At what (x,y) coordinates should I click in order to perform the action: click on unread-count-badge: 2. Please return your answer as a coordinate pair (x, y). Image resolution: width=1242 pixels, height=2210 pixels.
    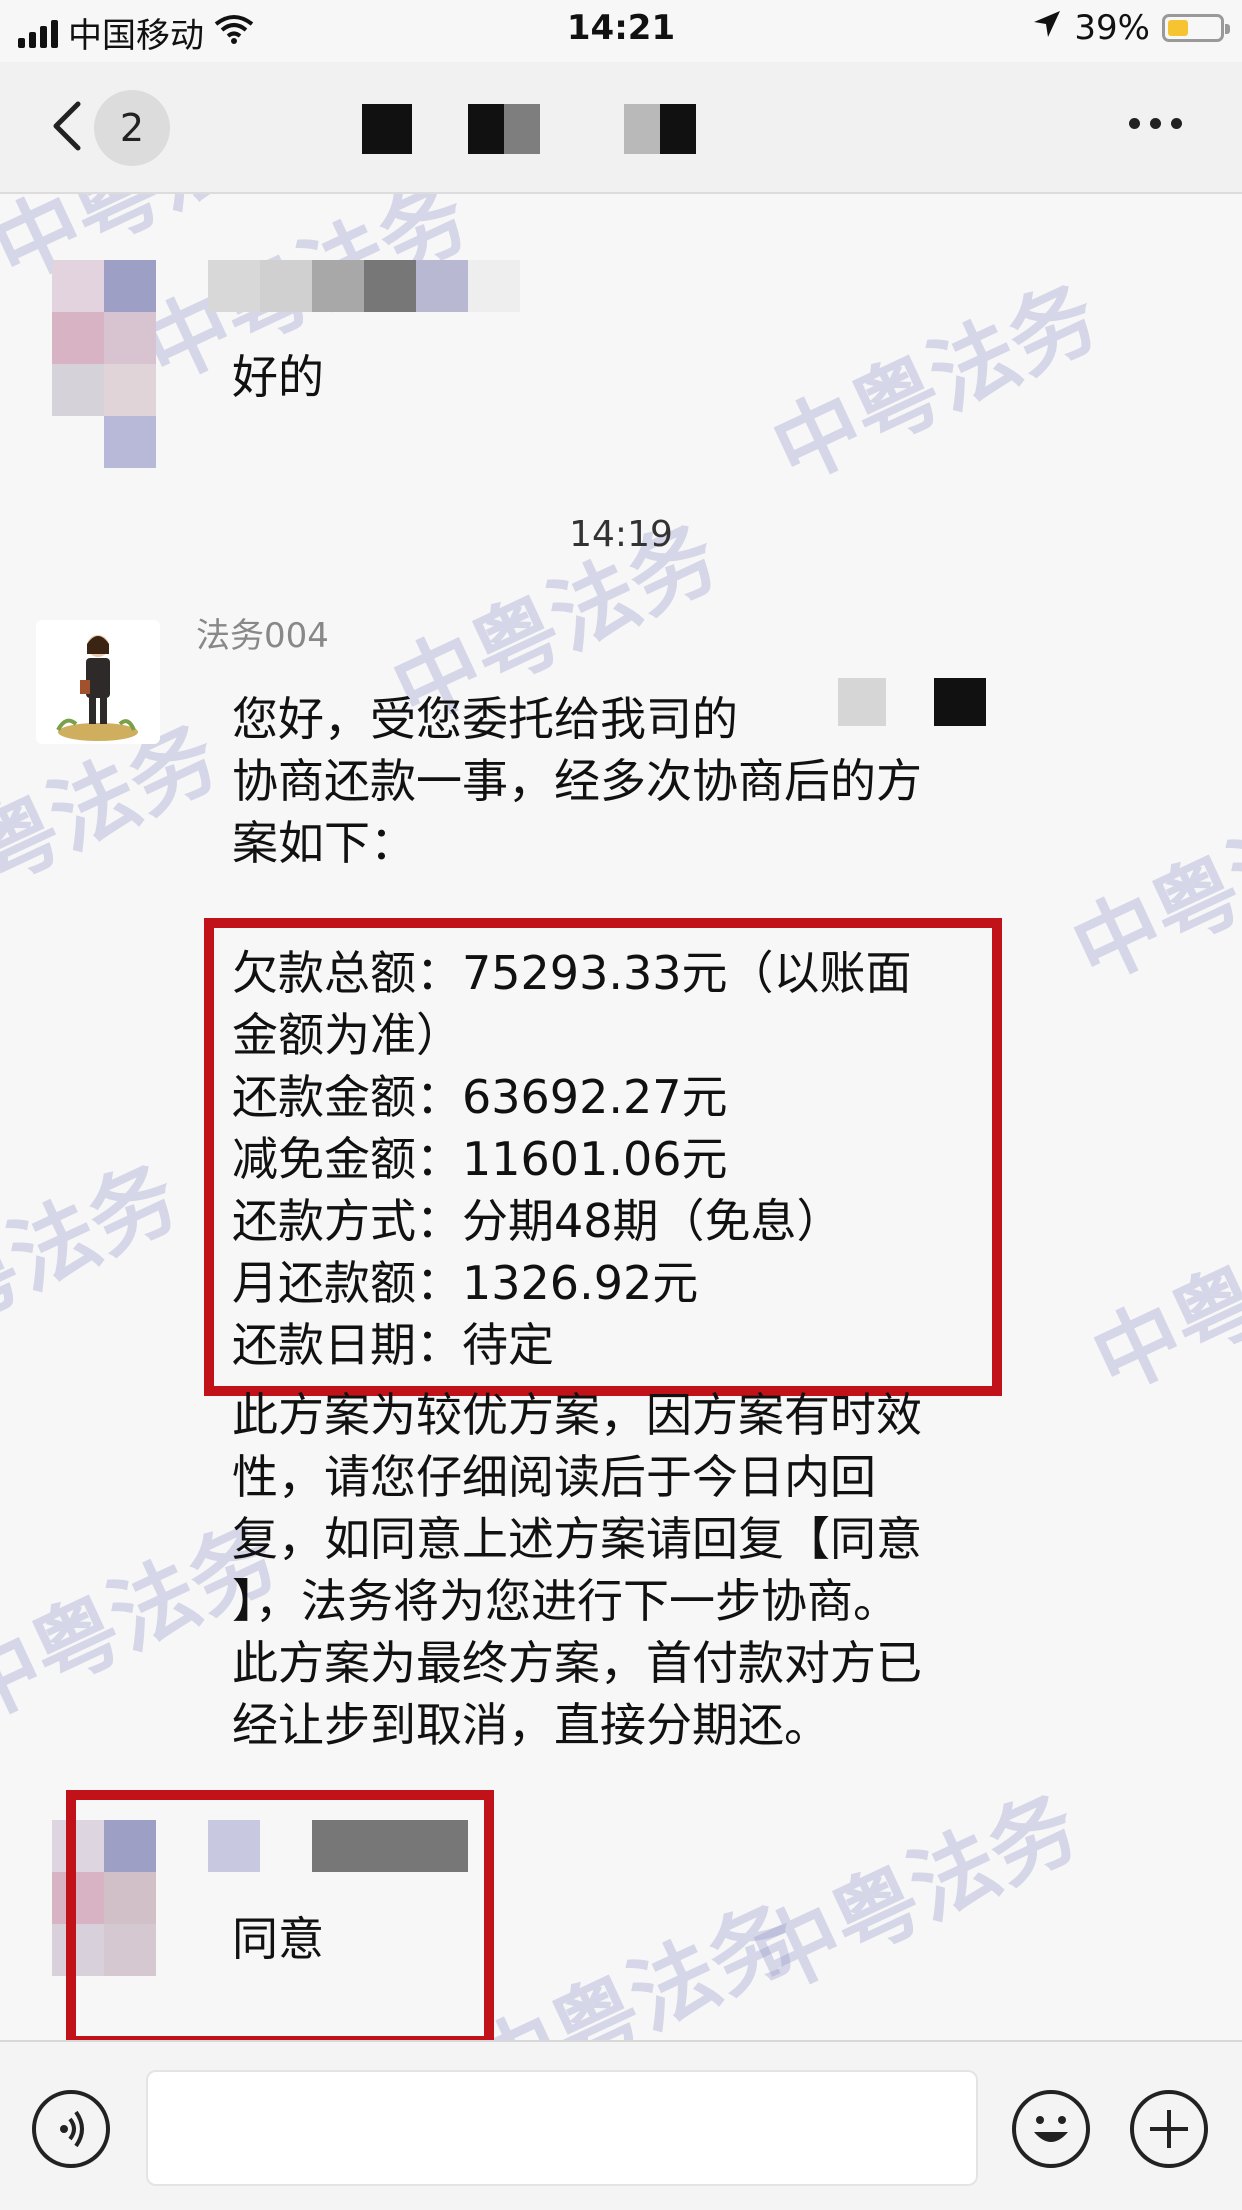
    Looking at the image, I should click on (132, 128).